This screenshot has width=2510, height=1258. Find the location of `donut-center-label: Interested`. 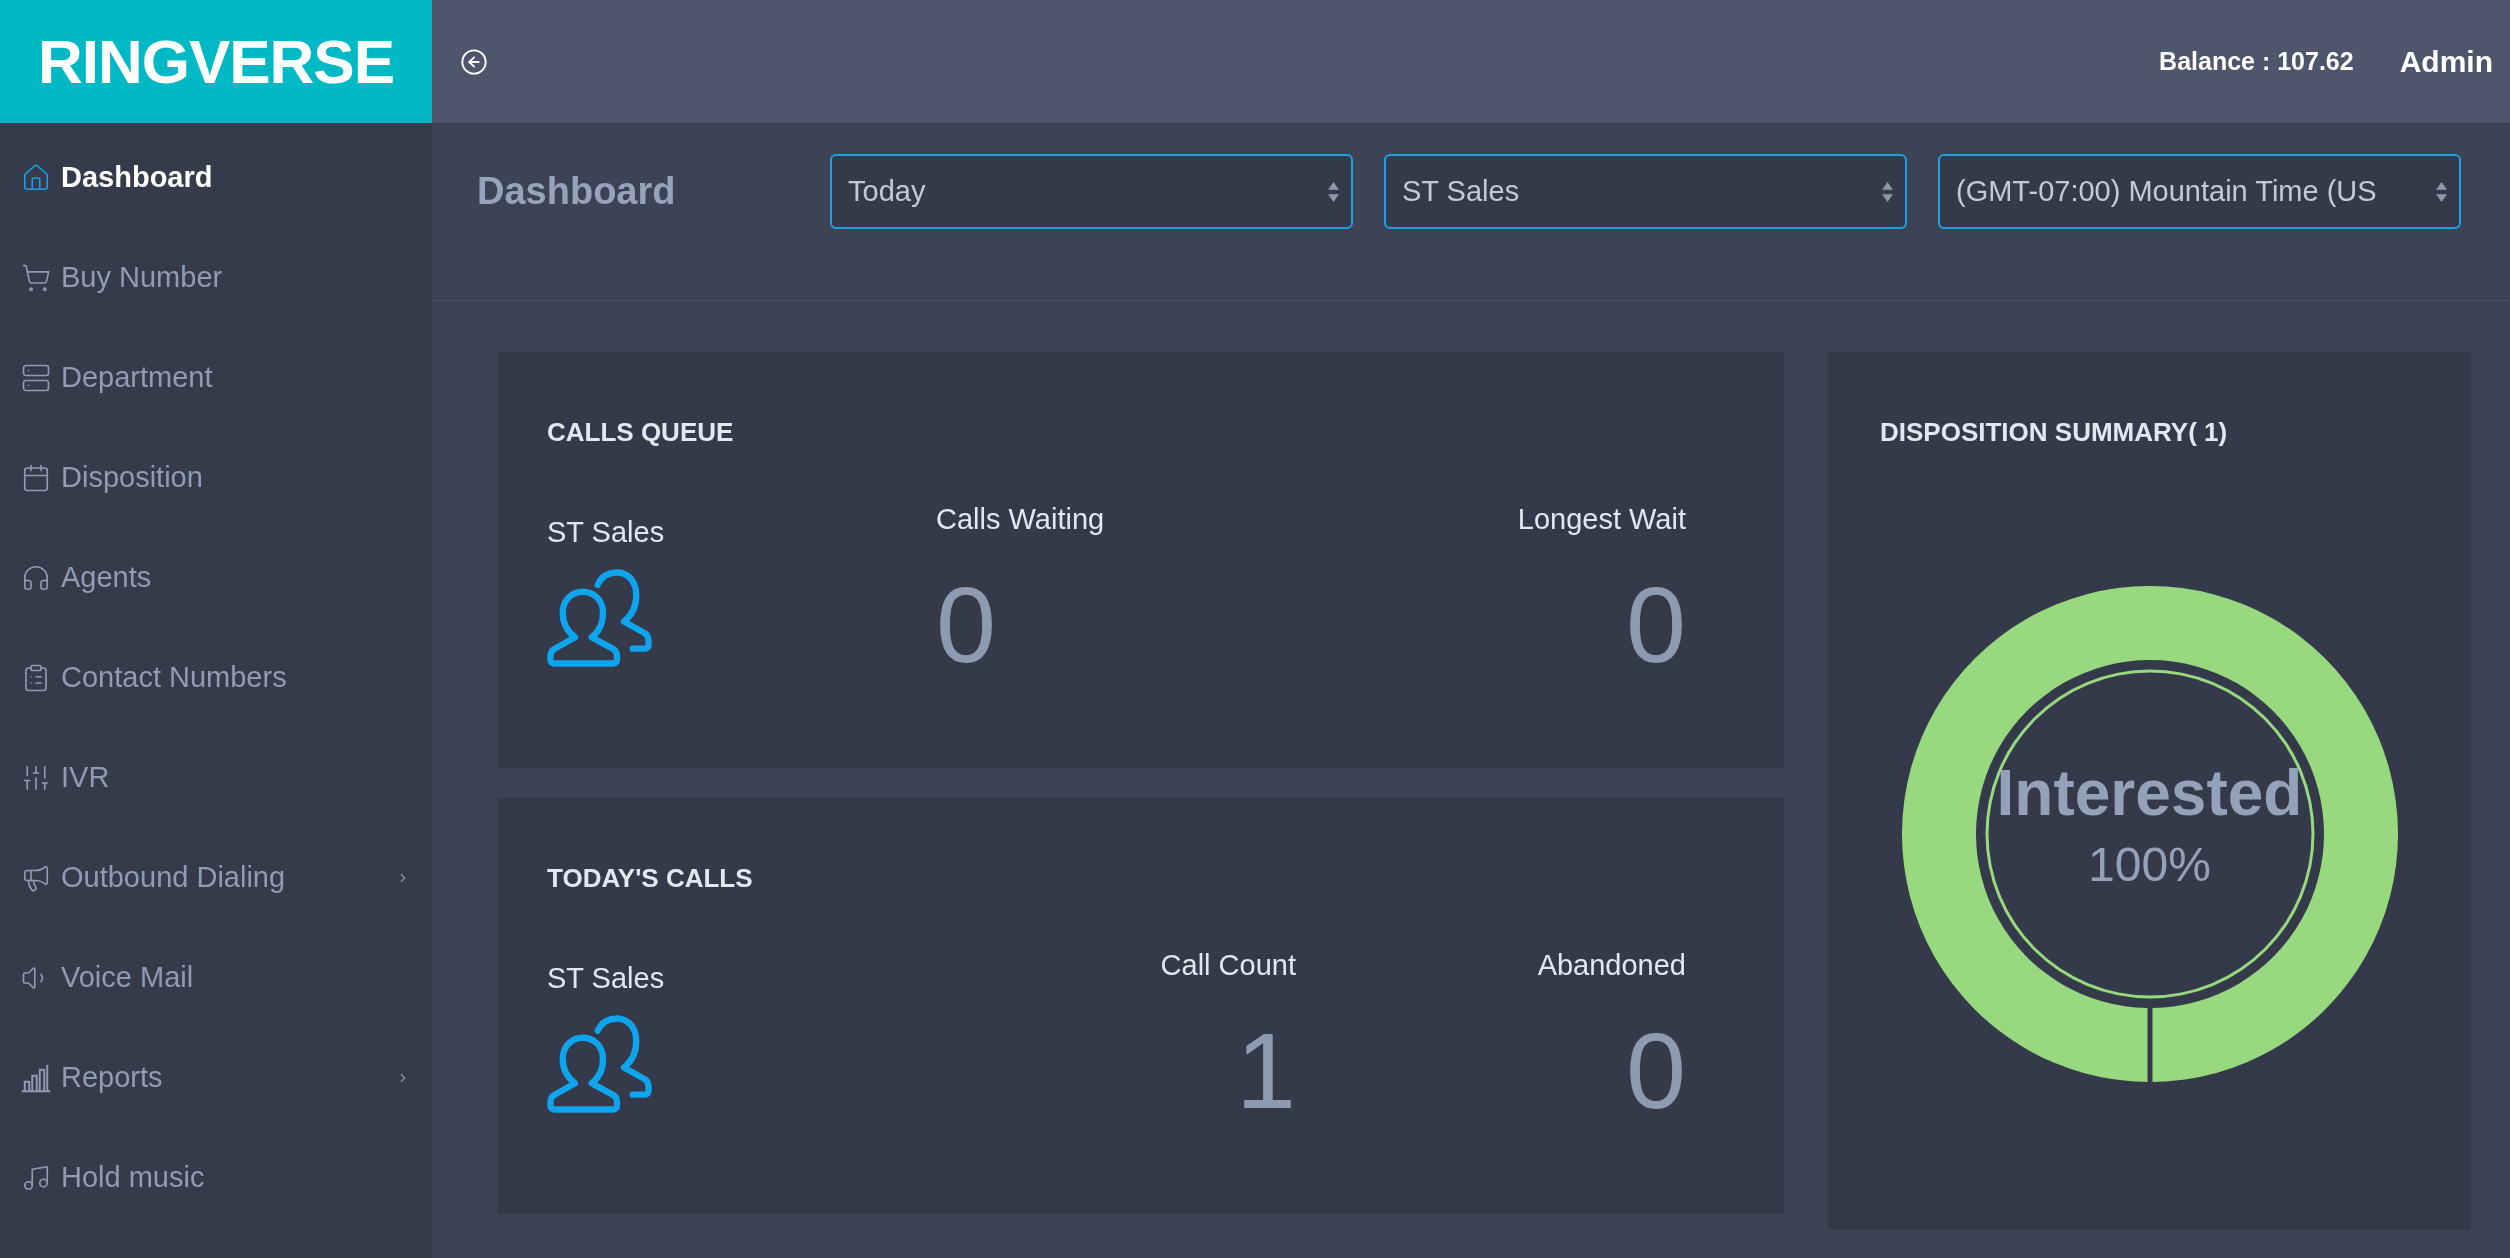

donut-center-label: Interested is located at coordinates (2149, 793).